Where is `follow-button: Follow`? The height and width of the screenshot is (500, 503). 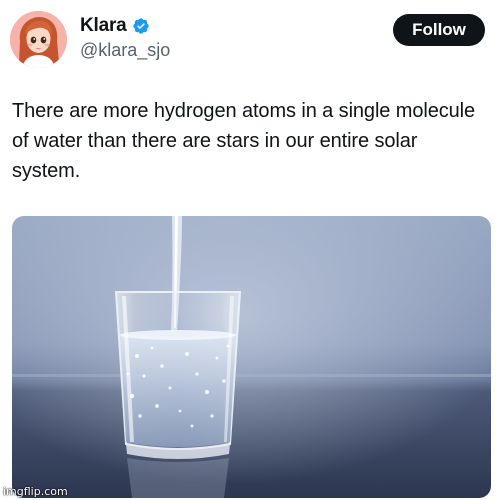
follow-button: Follow is located at coordinates (439, 30).